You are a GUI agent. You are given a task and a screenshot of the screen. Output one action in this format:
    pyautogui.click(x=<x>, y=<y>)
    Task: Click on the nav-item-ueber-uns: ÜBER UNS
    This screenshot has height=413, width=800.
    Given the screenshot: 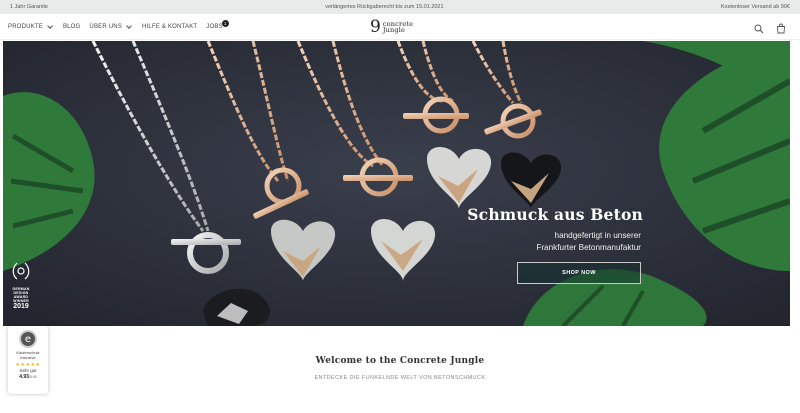 What is the action you would take?
    pyautogui.click(x=111, y=26)
    